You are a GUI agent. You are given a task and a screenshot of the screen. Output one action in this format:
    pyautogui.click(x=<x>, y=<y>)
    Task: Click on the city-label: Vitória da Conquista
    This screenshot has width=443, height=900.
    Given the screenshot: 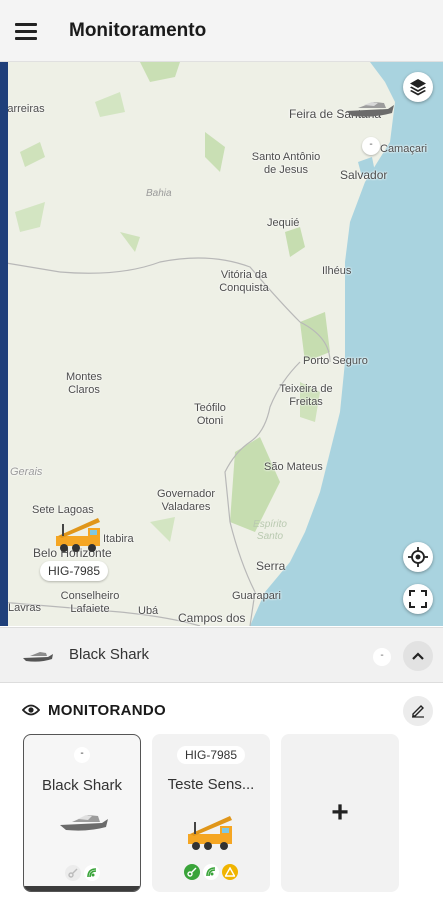 What is the action you would take?
    pyautogui.click(x=244, y=281)
    